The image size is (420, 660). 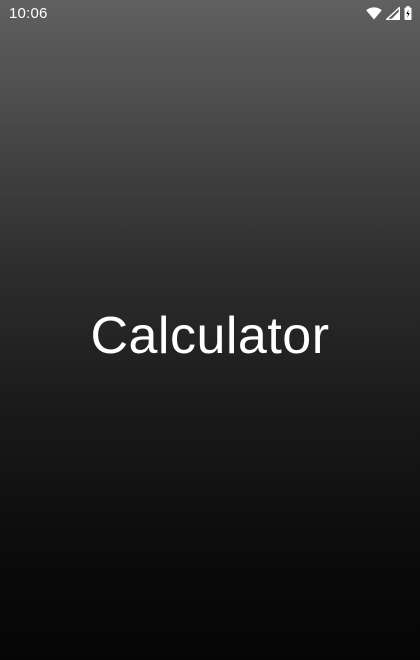 I want to click on cellular-signal-icon, so click(x=393, y=13).